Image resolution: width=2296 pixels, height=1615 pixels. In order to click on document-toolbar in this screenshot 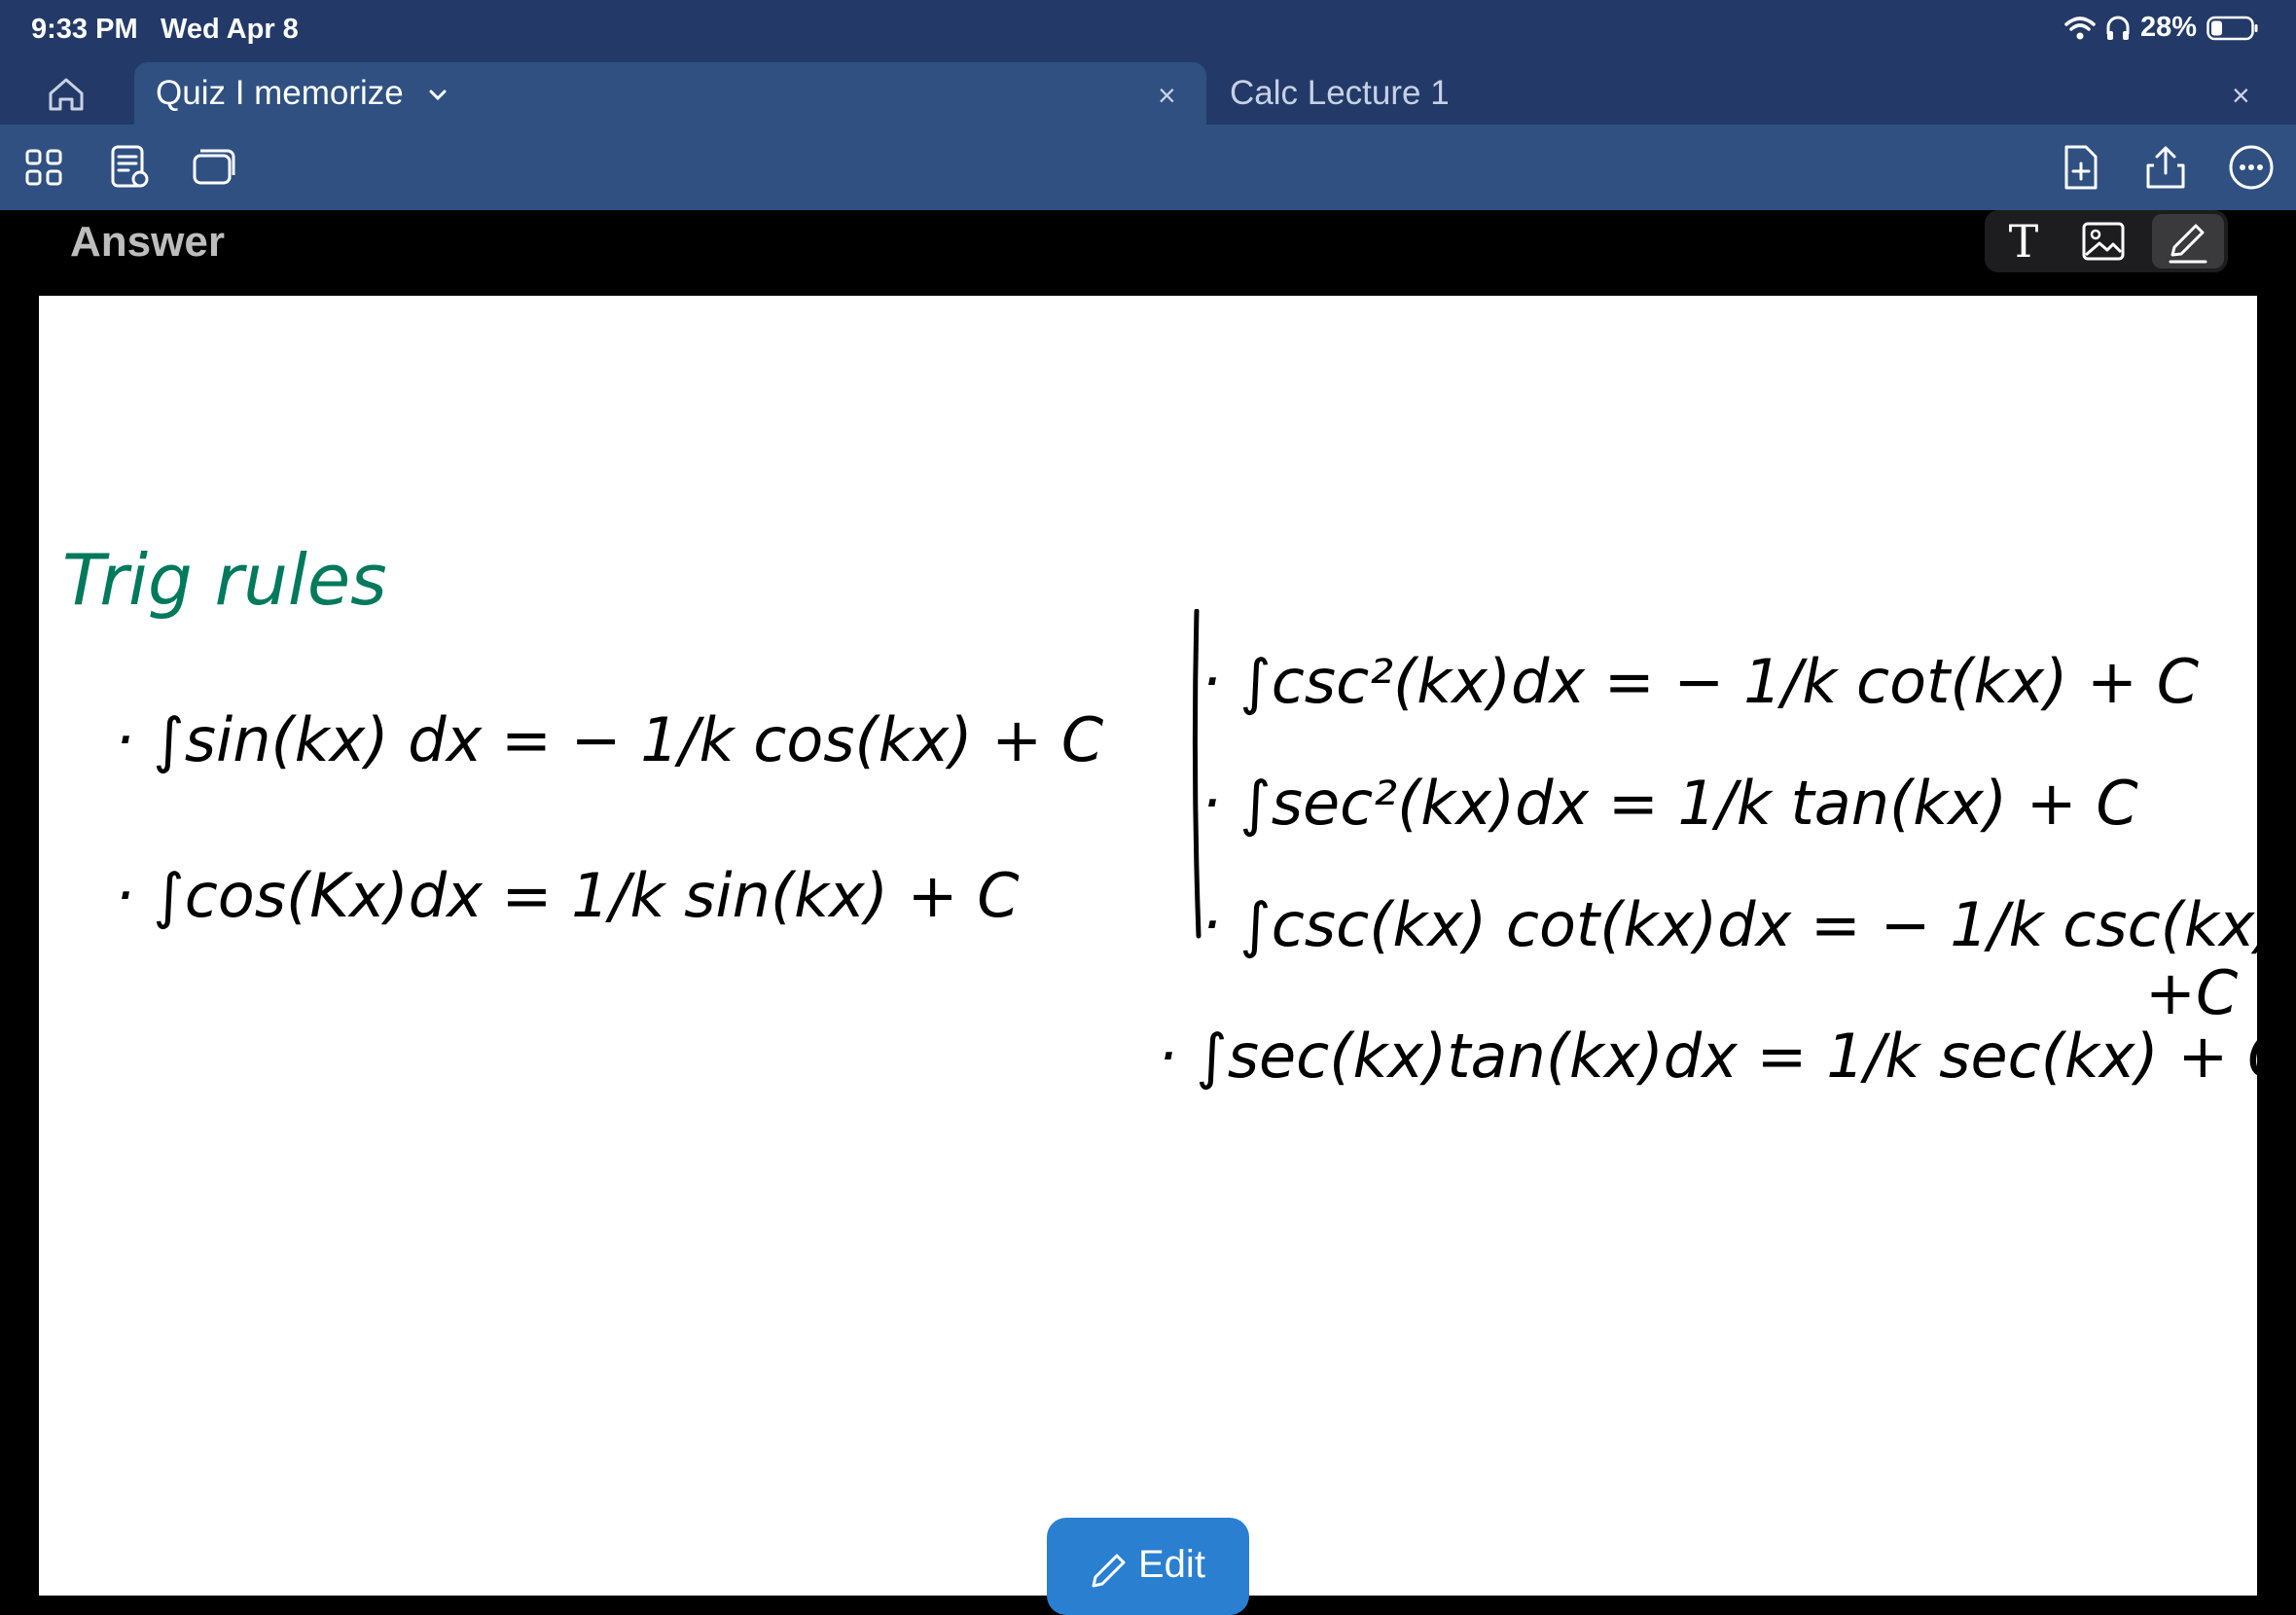, I will do `click(1148, 168)`.